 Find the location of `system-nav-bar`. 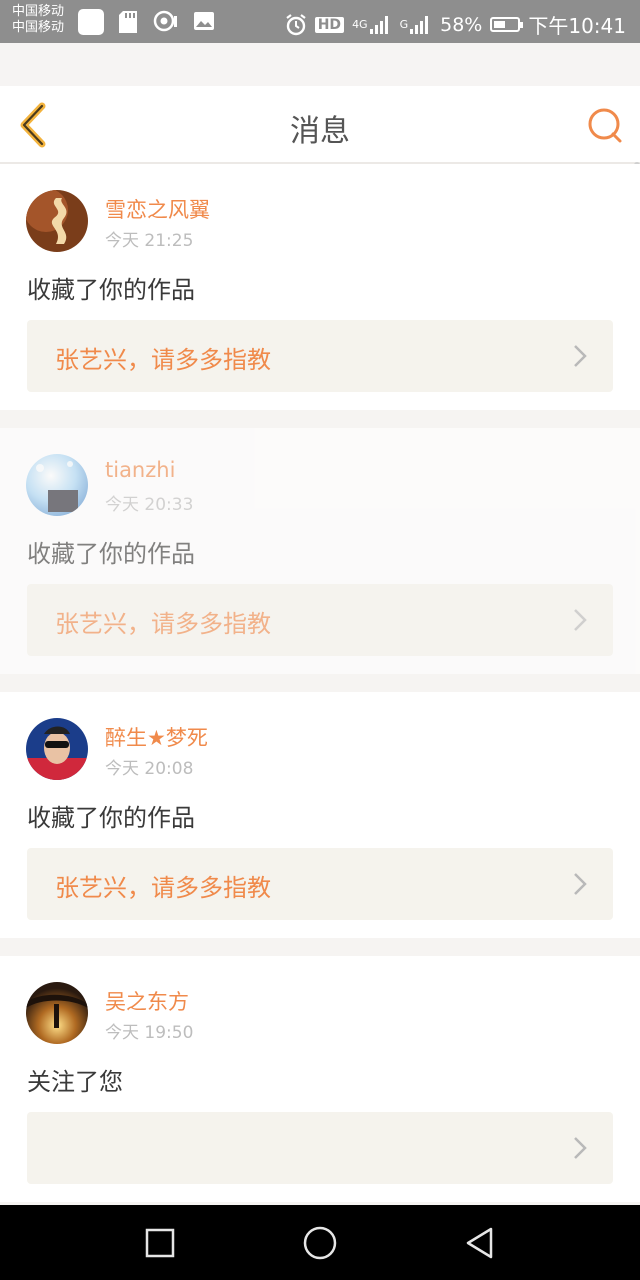

system-nav-bar is located at coordinates (320, 1242).